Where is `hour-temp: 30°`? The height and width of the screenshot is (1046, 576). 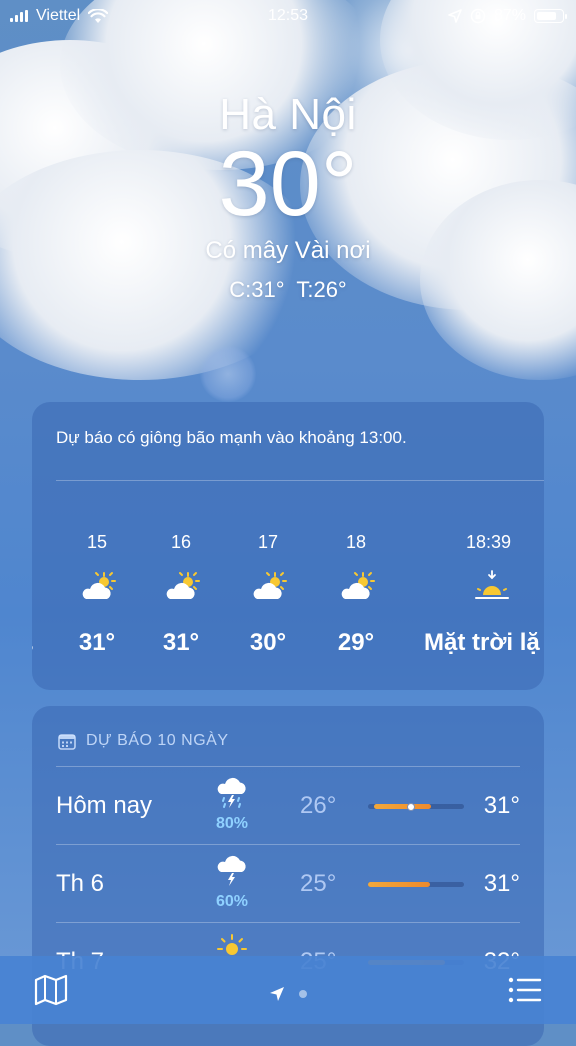 hour-temp: 30° is located at coordinates (268, 642).